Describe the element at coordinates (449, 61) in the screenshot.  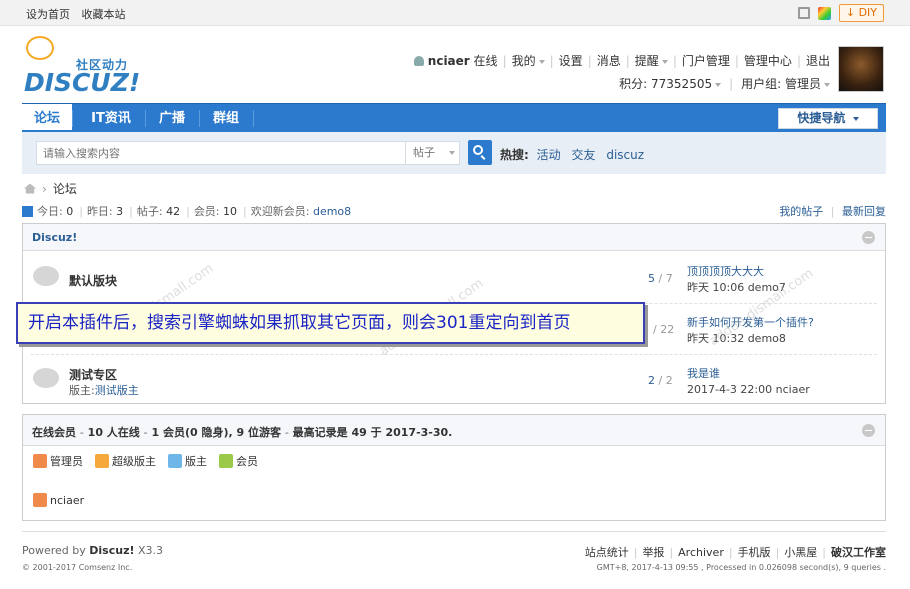
I see `username-link: nciaer` at that location.